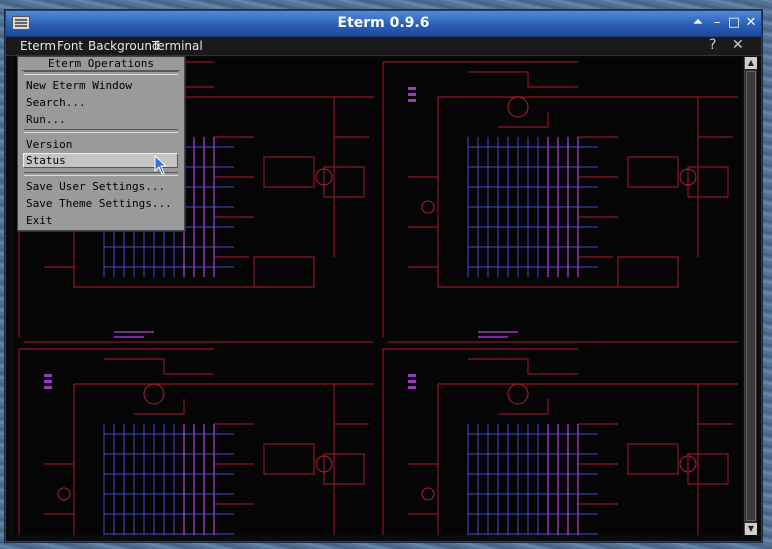 This screenshot has height=549, width=772. I want to click on help-icon: ?, so click(712, 45).